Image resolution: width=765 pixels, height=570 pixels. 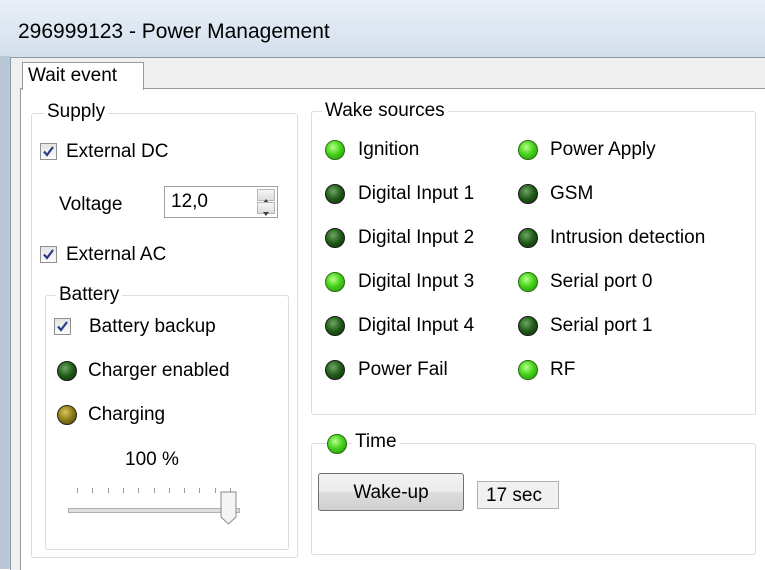 What do you see at coordinates (572, 193) in the screenshot?
I see `wake-source-label: GSM` at bounding box center [572, 193].